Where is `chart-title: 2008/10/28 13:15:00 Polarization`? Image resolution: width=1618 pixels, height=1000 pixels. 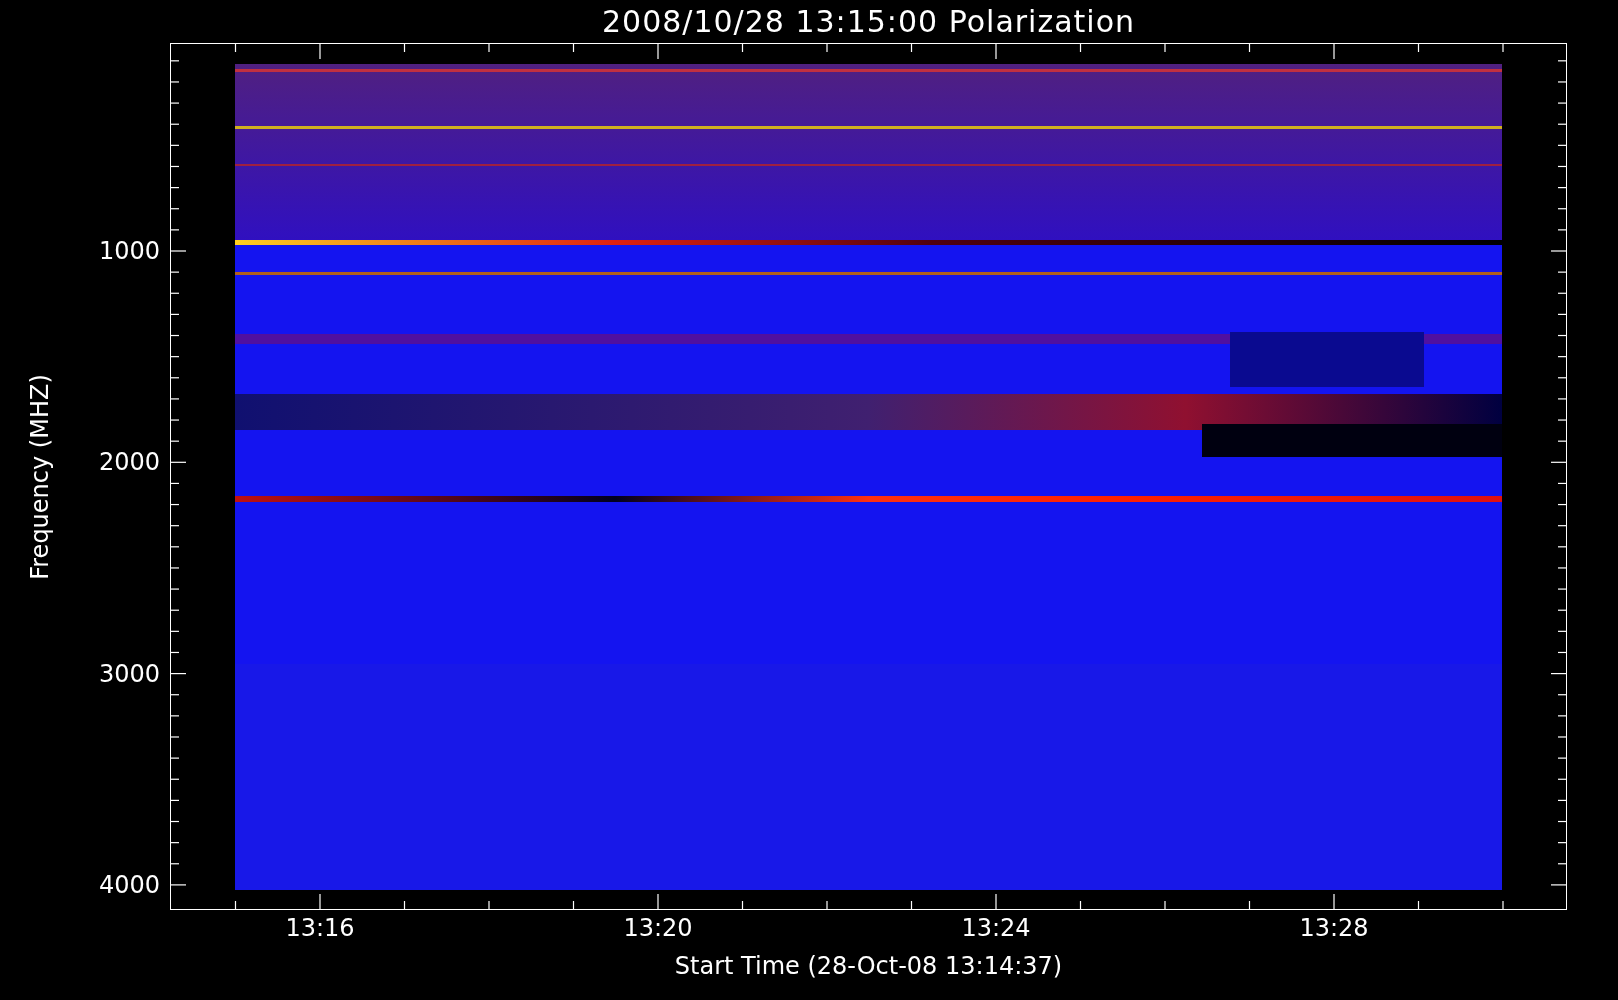
chart-title: 2008/10/28 13:15:00 Polarization is located at coordinates (868, 21).